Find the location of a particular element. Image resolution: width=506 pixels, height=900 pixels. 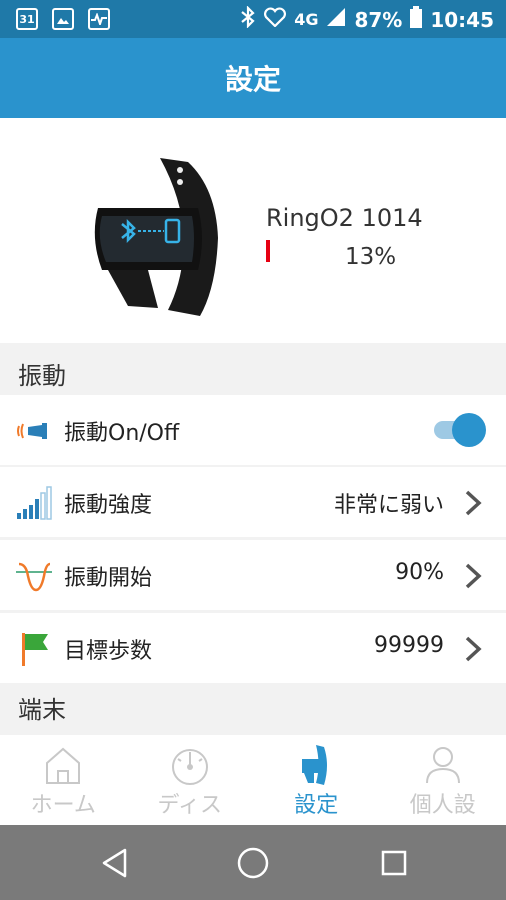

person-icon is located at coordinates (442, 765).